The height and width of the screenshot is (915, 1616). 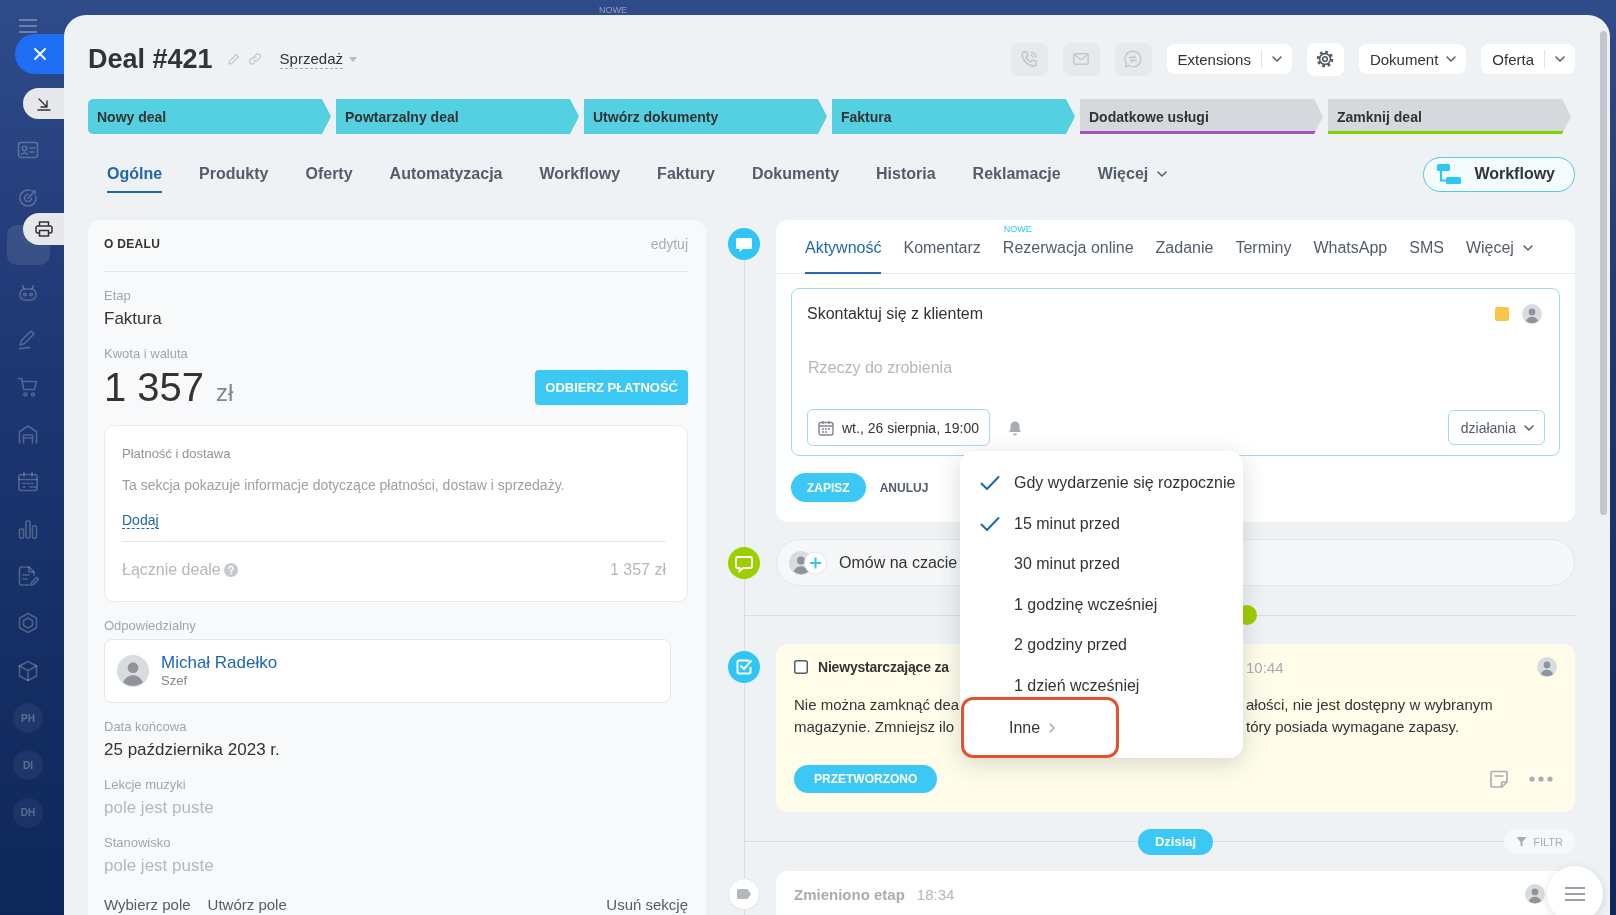 I want to click on menu-item: Gdy wydarzenie się rozpocznie, so click(x=1101, y=483).